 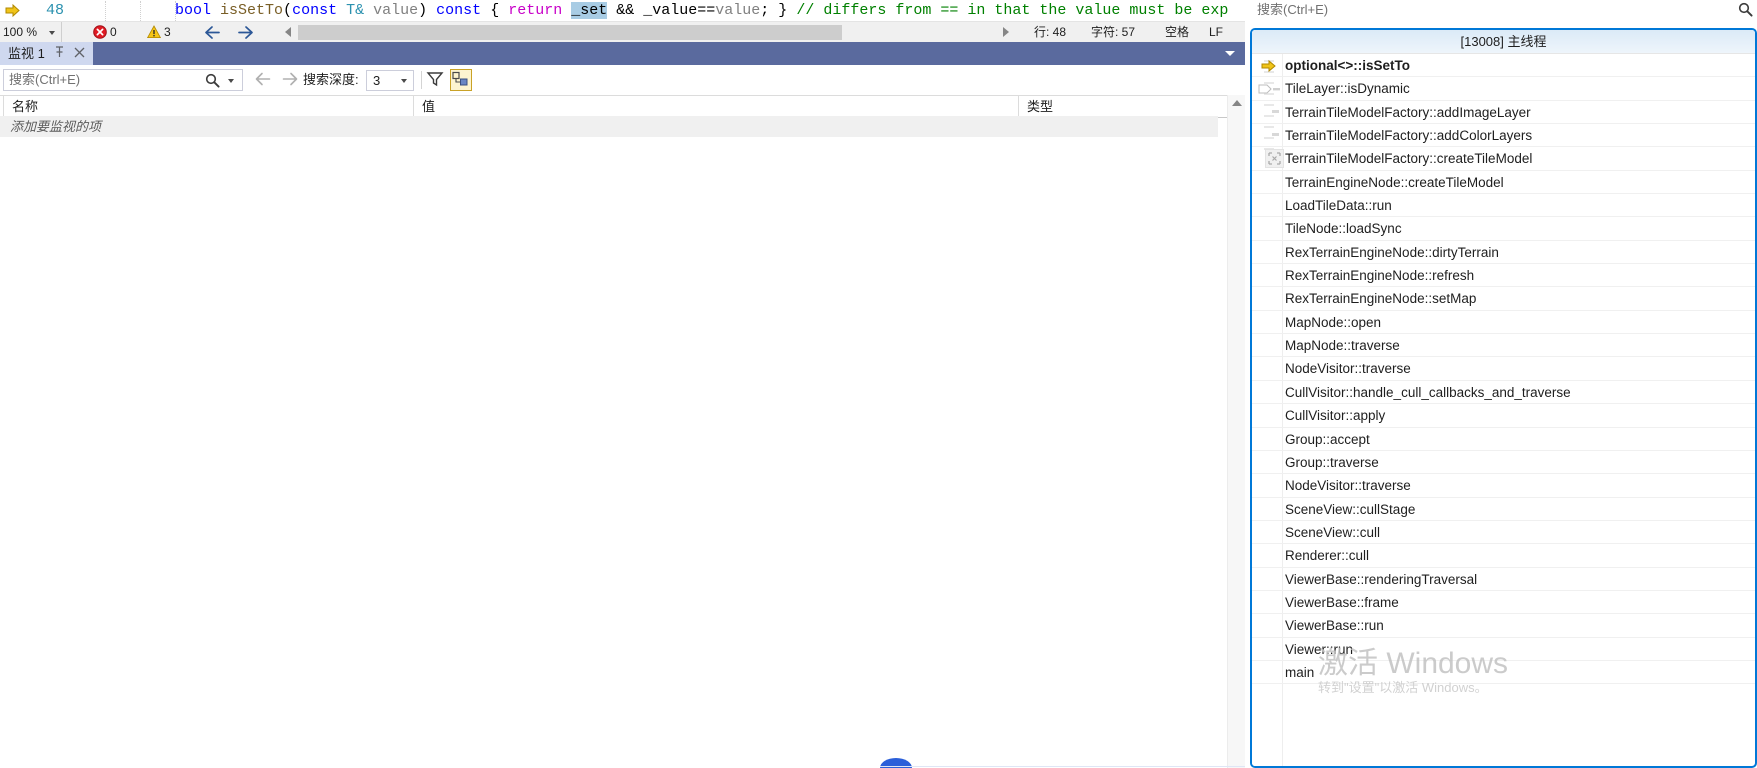 What do you see at coordinates (1394, 182) in the screenshot?
I see `callstack-frame-name: TerrainEngineNode::createTileModel` at bounding box center [1394, 182].